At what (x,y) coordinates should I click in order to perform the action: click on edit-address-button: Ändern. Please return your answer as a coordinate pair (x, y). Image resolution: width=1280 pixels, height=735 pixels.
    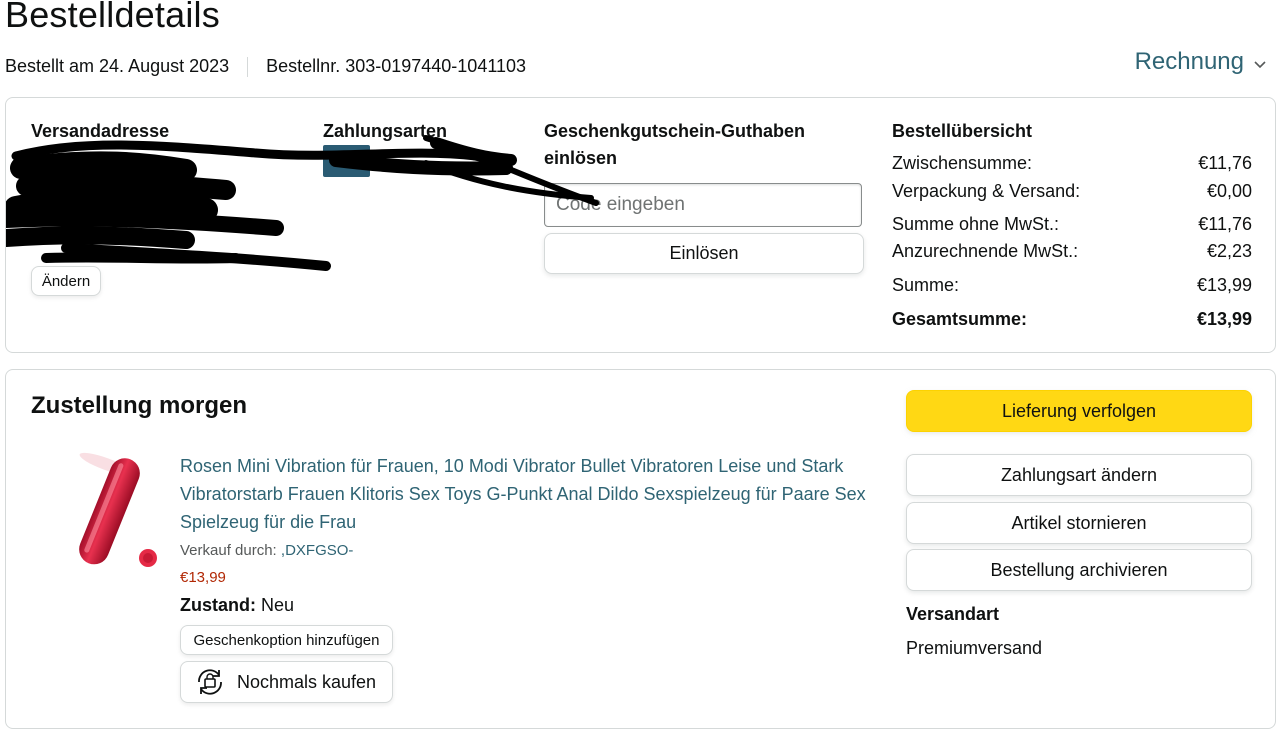
    Looking at the image, I should click on (66, 281).